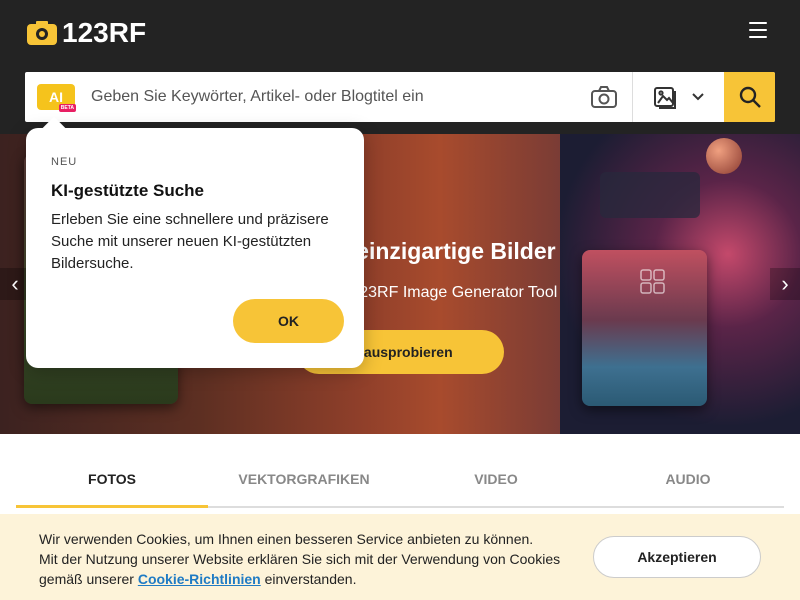  Describe the element at coordinates (86, 579) in the screenshot. I see `cookie-line-pre: gemäß unserer` at that location.